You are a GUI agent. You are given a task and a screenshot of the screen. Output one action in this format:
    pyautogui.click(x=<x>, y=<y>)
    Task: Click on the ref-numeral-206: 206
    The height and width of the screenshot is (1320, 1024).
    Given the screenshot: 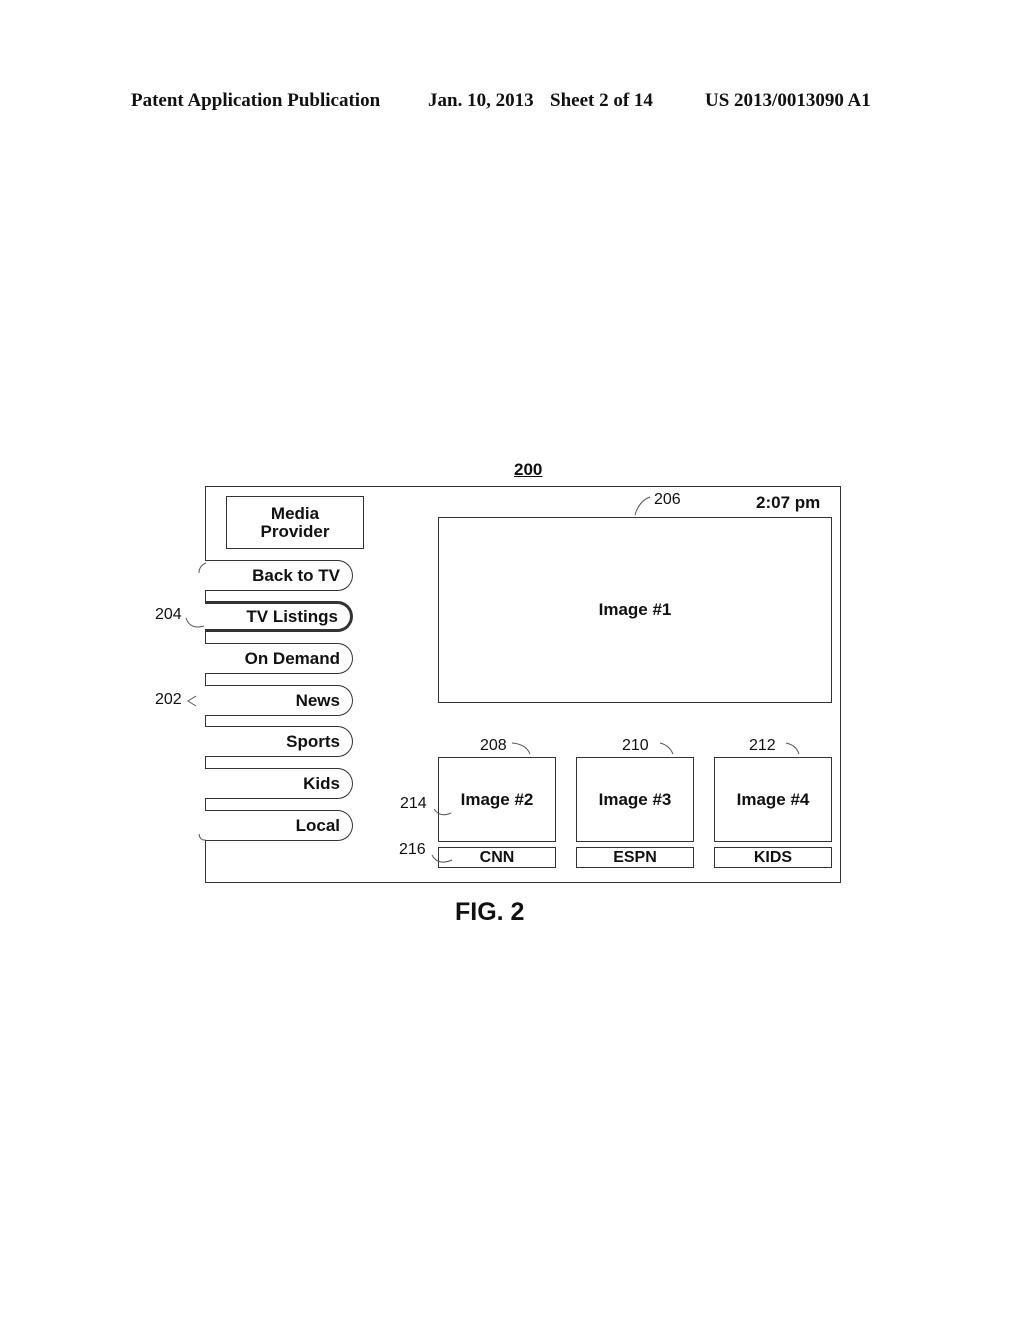 What is the action you would take?
    pyautogui.click(x=667, y=499)
    